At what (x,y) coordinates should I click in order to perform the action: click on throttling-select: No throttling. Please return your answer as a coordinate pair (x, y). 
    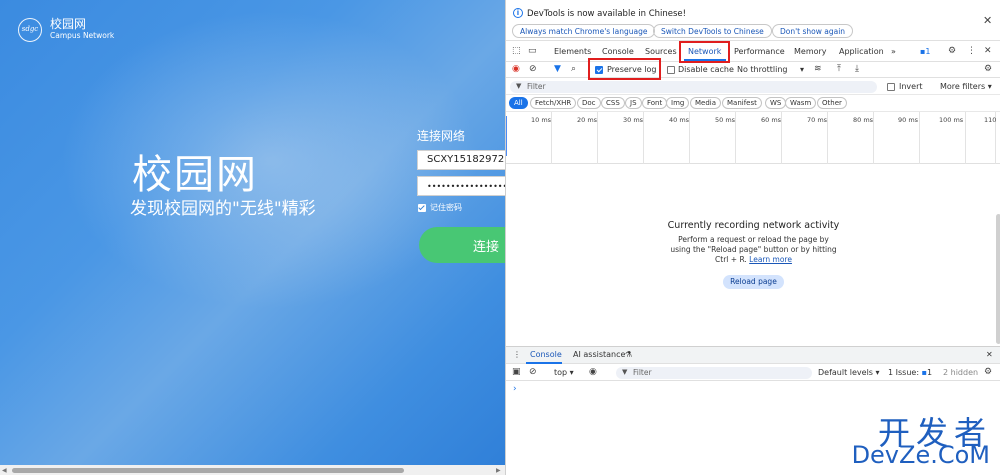
    Looking at the image, I should click on (762, 69).